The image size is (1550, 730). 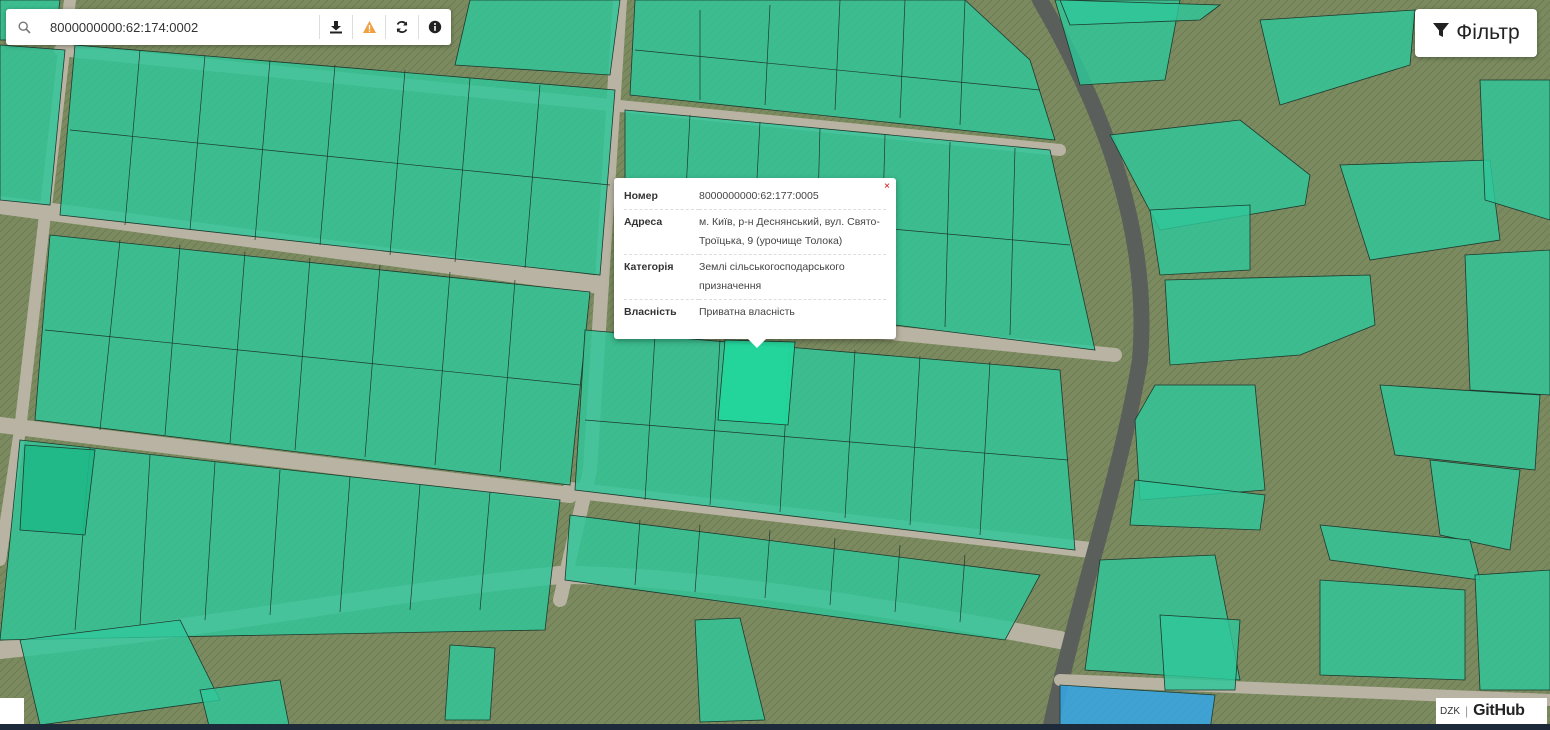 What do you see at coordinates (661, 277) in the screenshot?
I see `row-key: Категорія` at bounding box center [661, 277].